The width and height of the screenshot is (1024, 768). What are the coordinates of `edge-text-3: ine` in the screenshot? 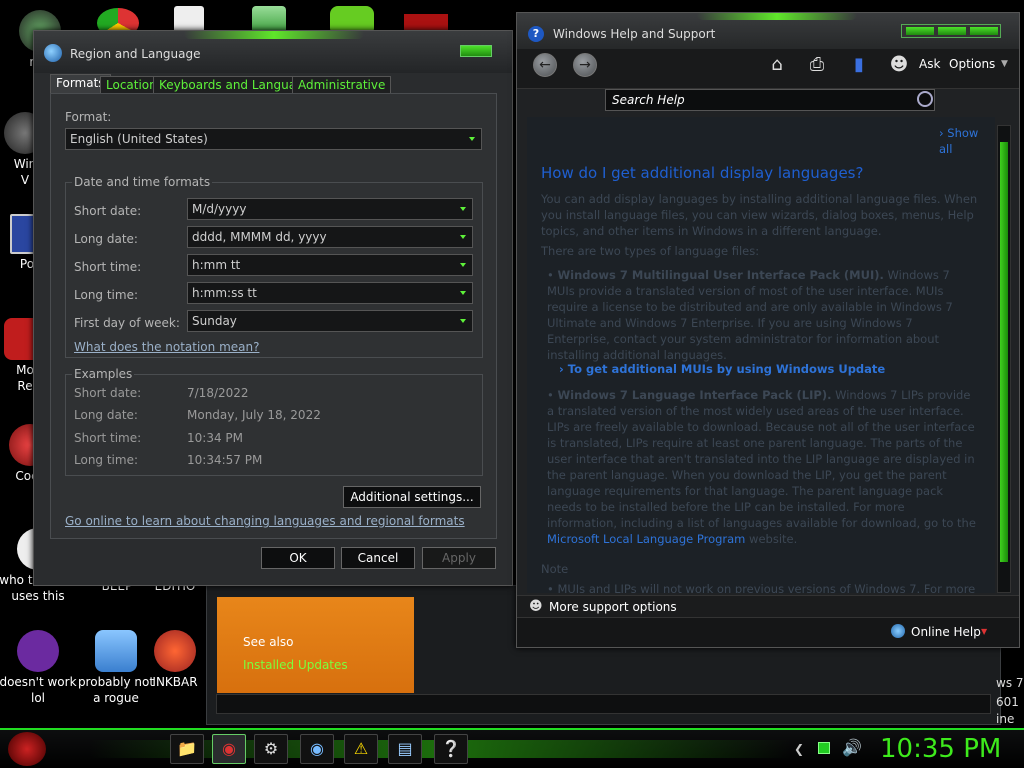 It's located at (1005, 719).